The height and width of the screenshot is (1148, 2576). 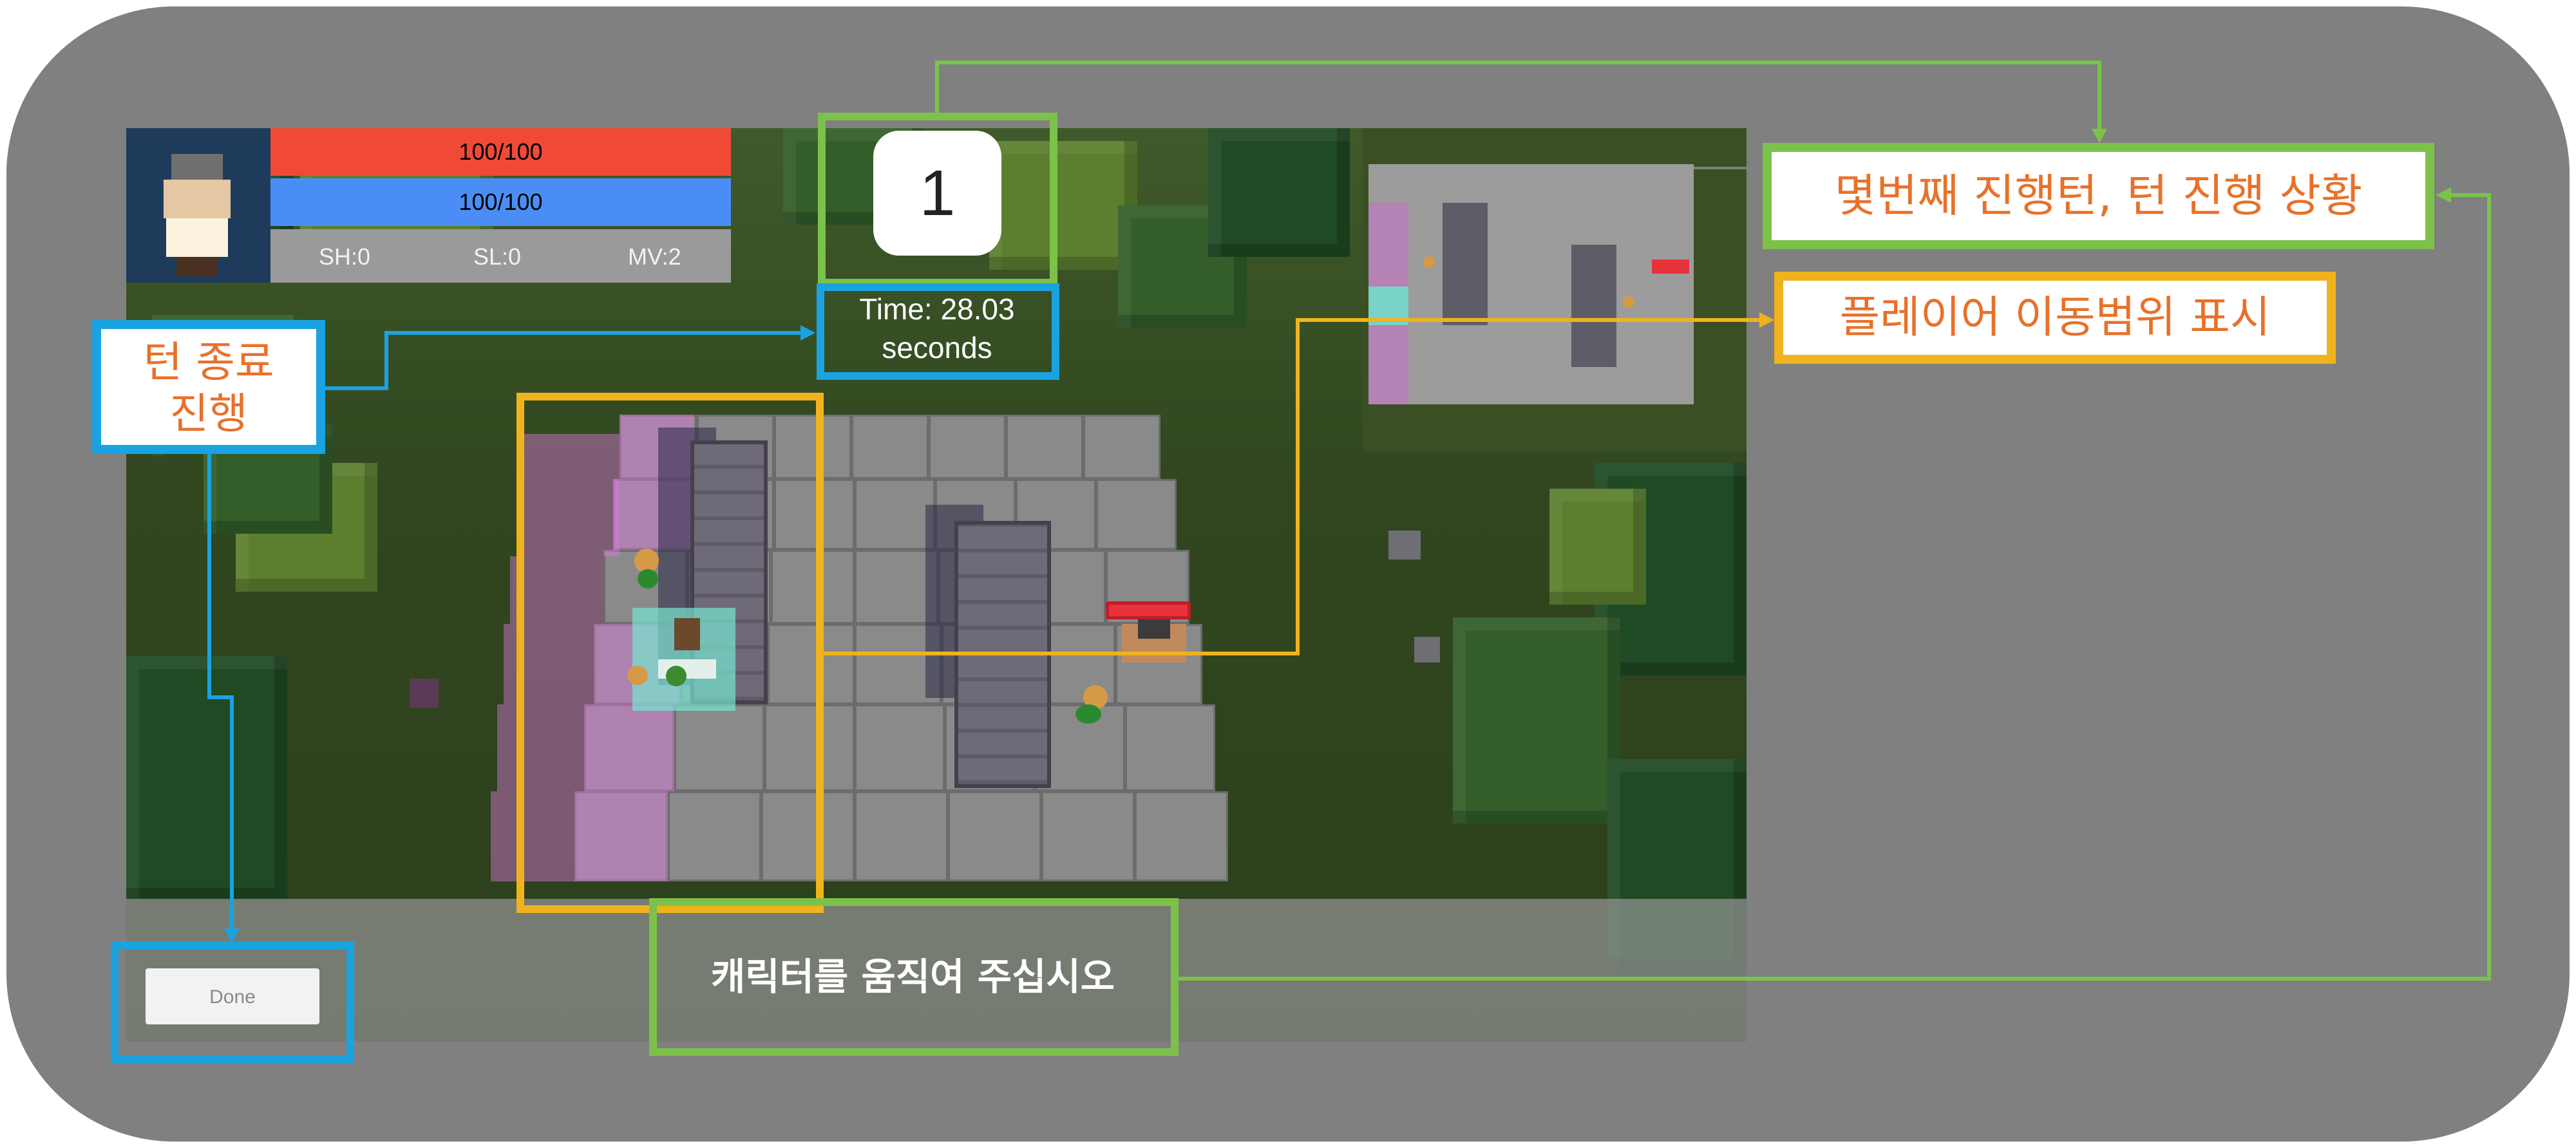 What do you see at coordinates (208, 413) in the screenshot?
I see `callout-end-turn-line2: 진행` at bounding box center [208, 413].